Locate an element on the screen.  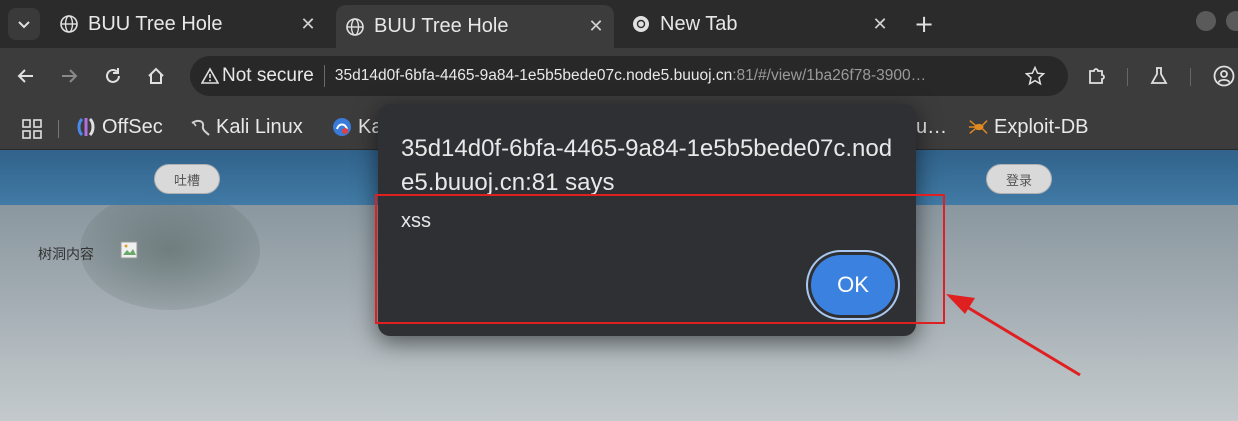
bookmark-kali-linux: Kali Linux is located at coordinates (246, 127).